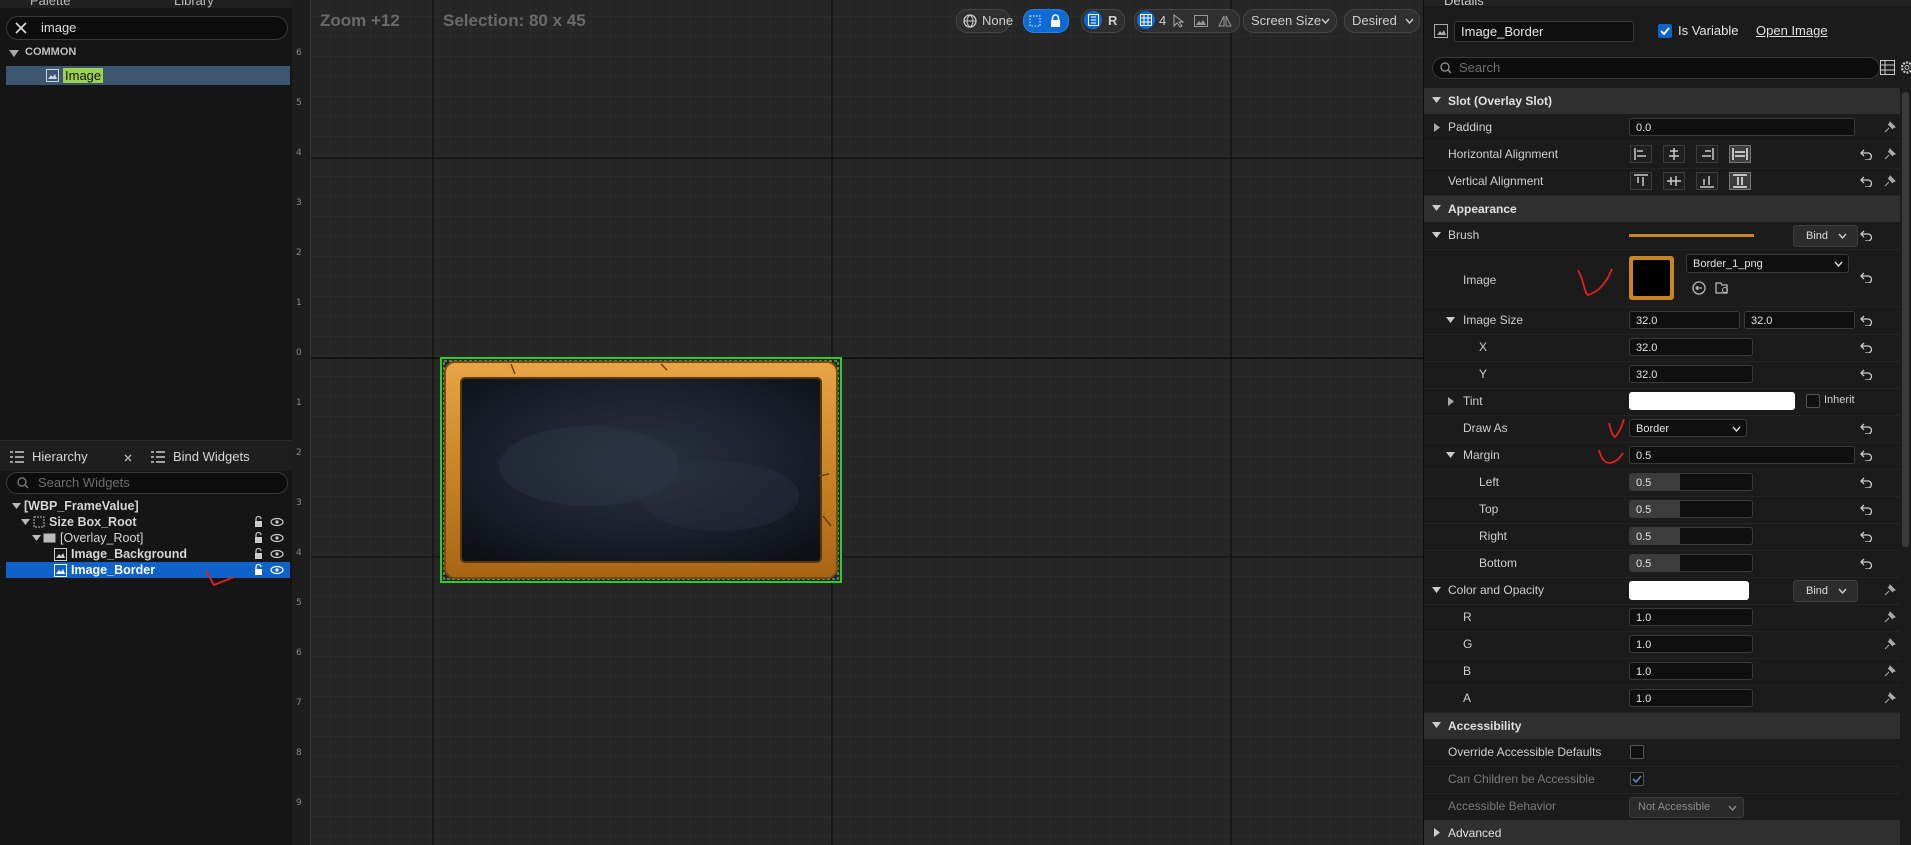 Image resolution: width=1911 pixels, height=845 pixels. I want to click on none-button: None, so click(984, 21).